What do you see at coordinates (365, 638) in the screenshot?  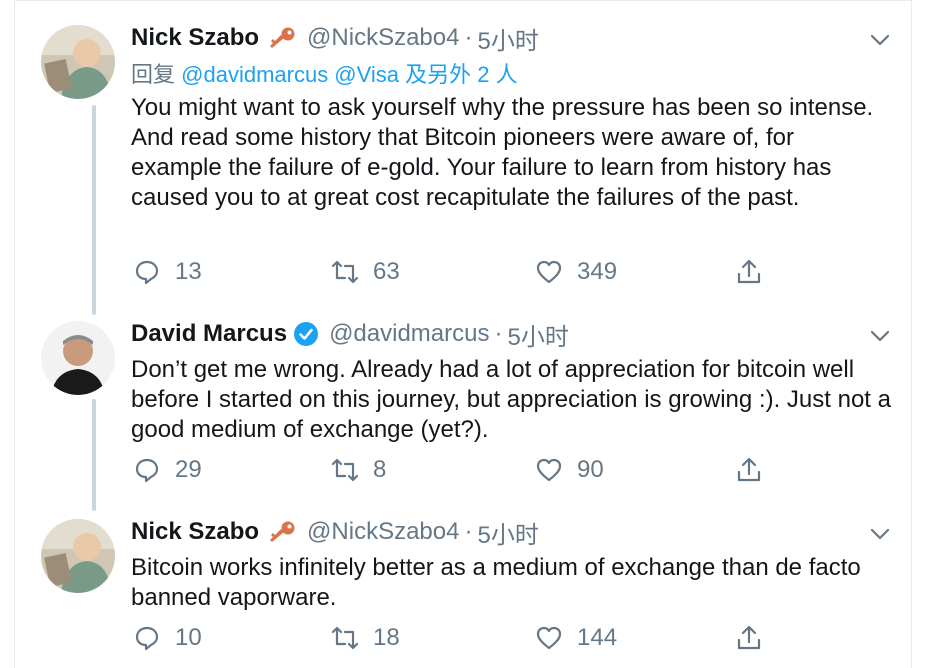 I see `retweet-button: 18` at bounding box center [365, 638].